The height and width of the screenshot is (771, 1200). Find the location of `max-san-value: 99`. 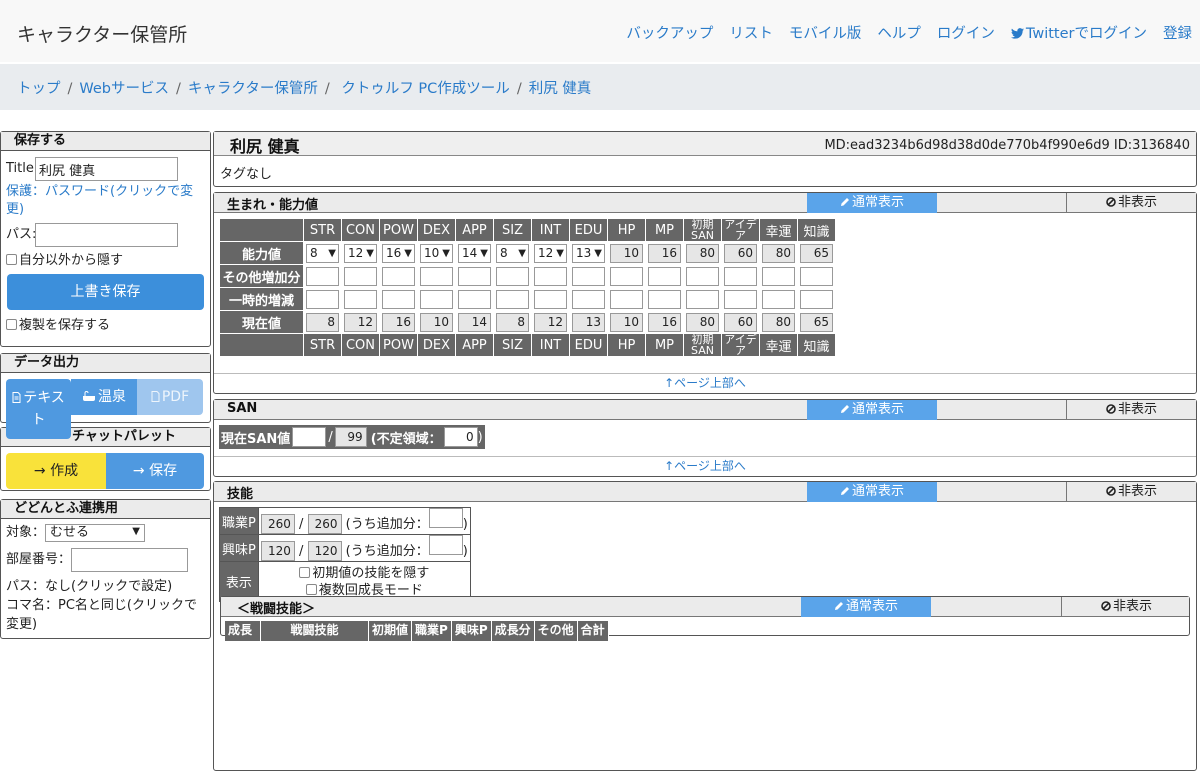

max-san-value: 99 is located at coordinates (350, 437).